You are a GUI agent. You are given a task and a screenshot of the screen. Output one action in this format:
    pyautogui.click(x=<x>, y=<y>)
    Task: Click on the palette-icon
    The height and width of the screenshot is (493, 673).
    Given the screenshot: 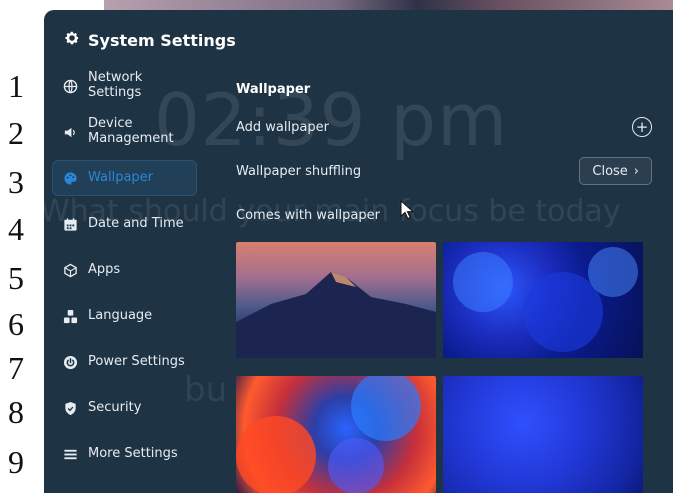 What is the action you would take?
    pyautogui.click(x=70, y=178)
    